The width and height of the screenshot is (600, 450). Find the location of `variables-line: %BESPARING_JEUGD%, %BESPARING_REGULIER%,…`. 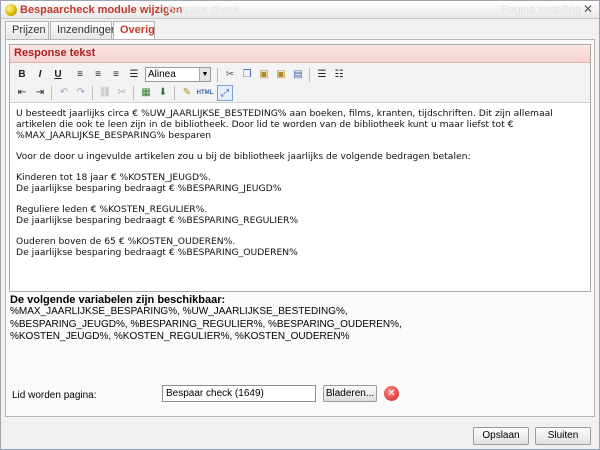

variables-line: %BESPARING_JEUGD%, %BESPARING_REGULIER%,… is located at coordinates (206, 324).